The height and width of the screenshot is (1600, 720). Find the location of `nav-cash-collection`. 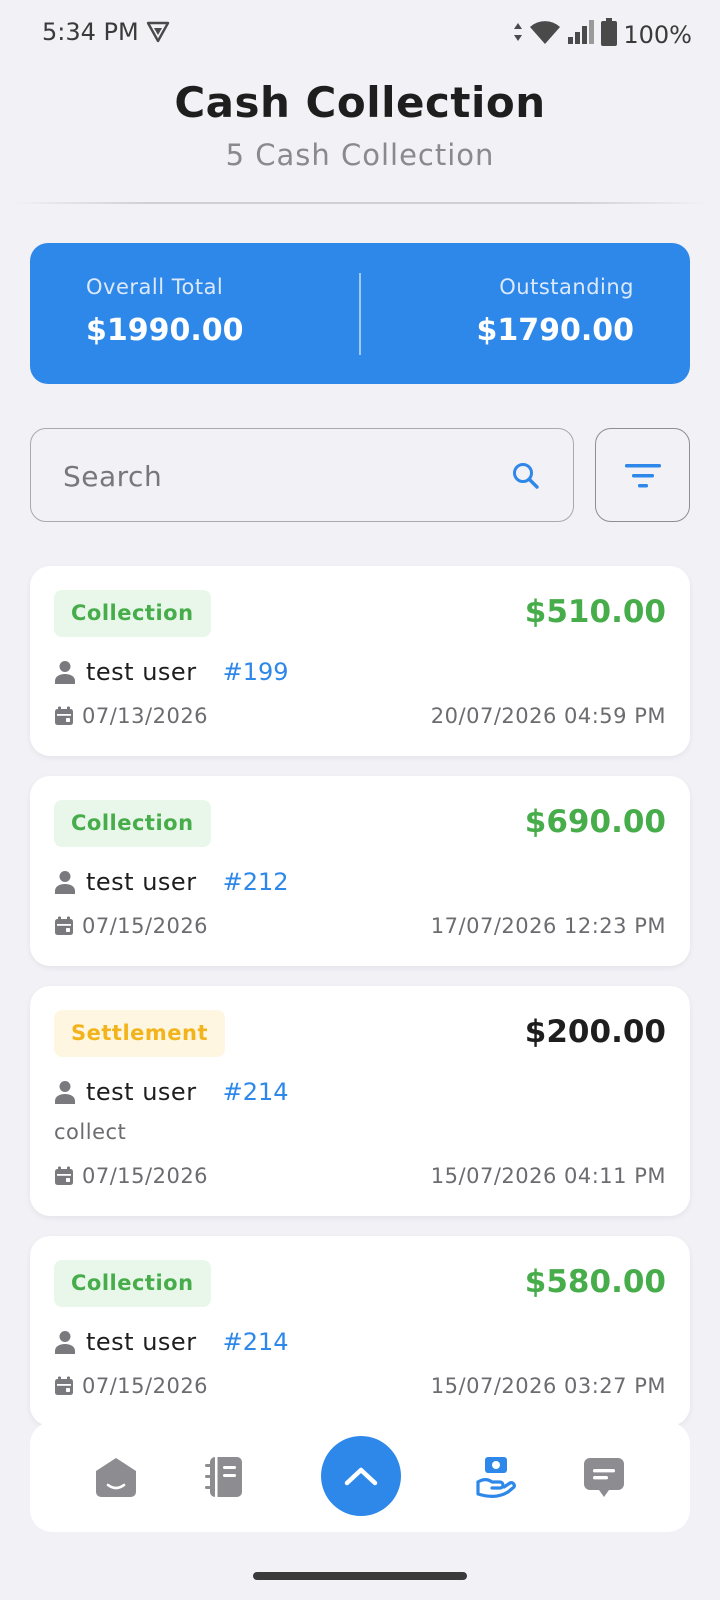

nav-cash-collection is located at coordinates (496, 1477).